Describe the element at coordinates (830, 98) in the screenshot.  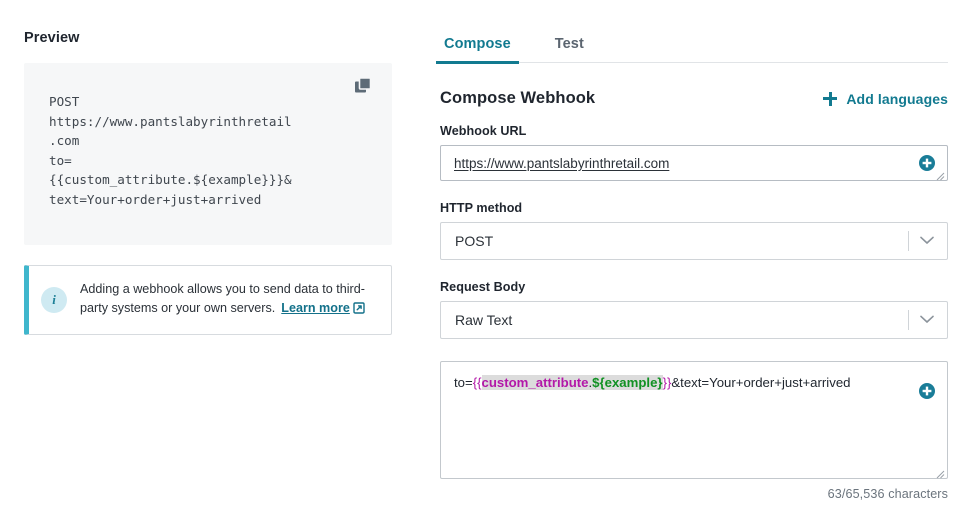
I see `plus-icon` at that location.